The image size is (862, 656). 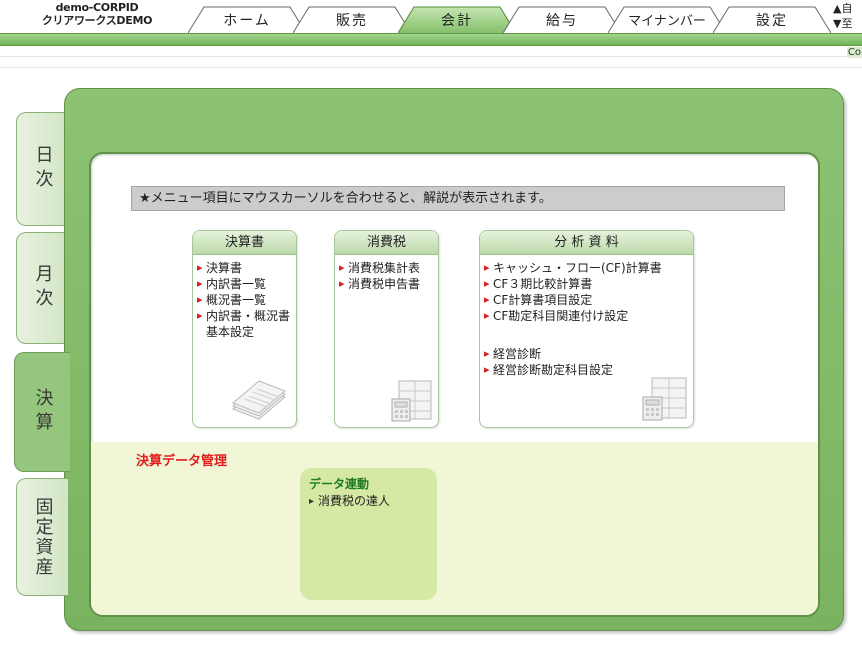 What do you see at coordinates (388, 284) in the screenshot?
I see `menu-item-shohizei-shinkokusho: 消費税申告書` at bounding box center [388, 284].